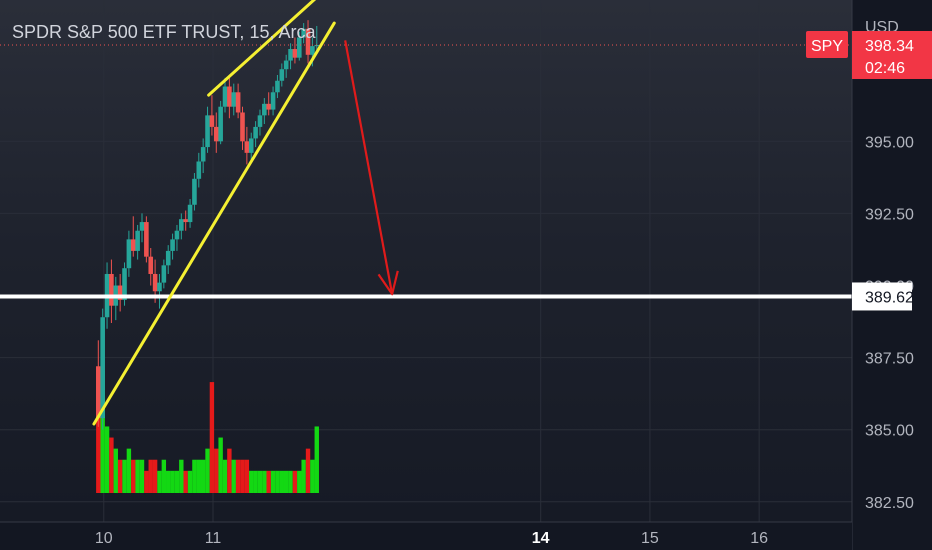 The width and height of the screenshot is (932, 550). Describe the element at coordinates (892, 275) in the screenshot. I see `price-axis` at that location.